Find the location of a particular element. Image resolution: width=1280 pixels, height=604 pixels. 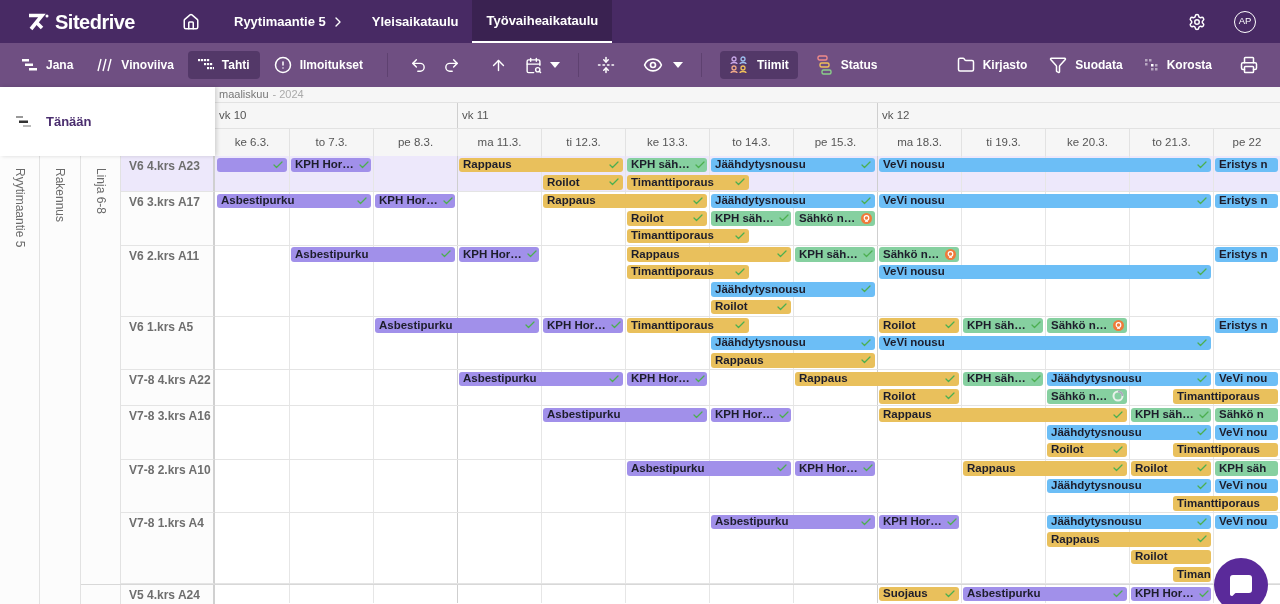

calendar-search-icon is located at coordinates (533, 65).